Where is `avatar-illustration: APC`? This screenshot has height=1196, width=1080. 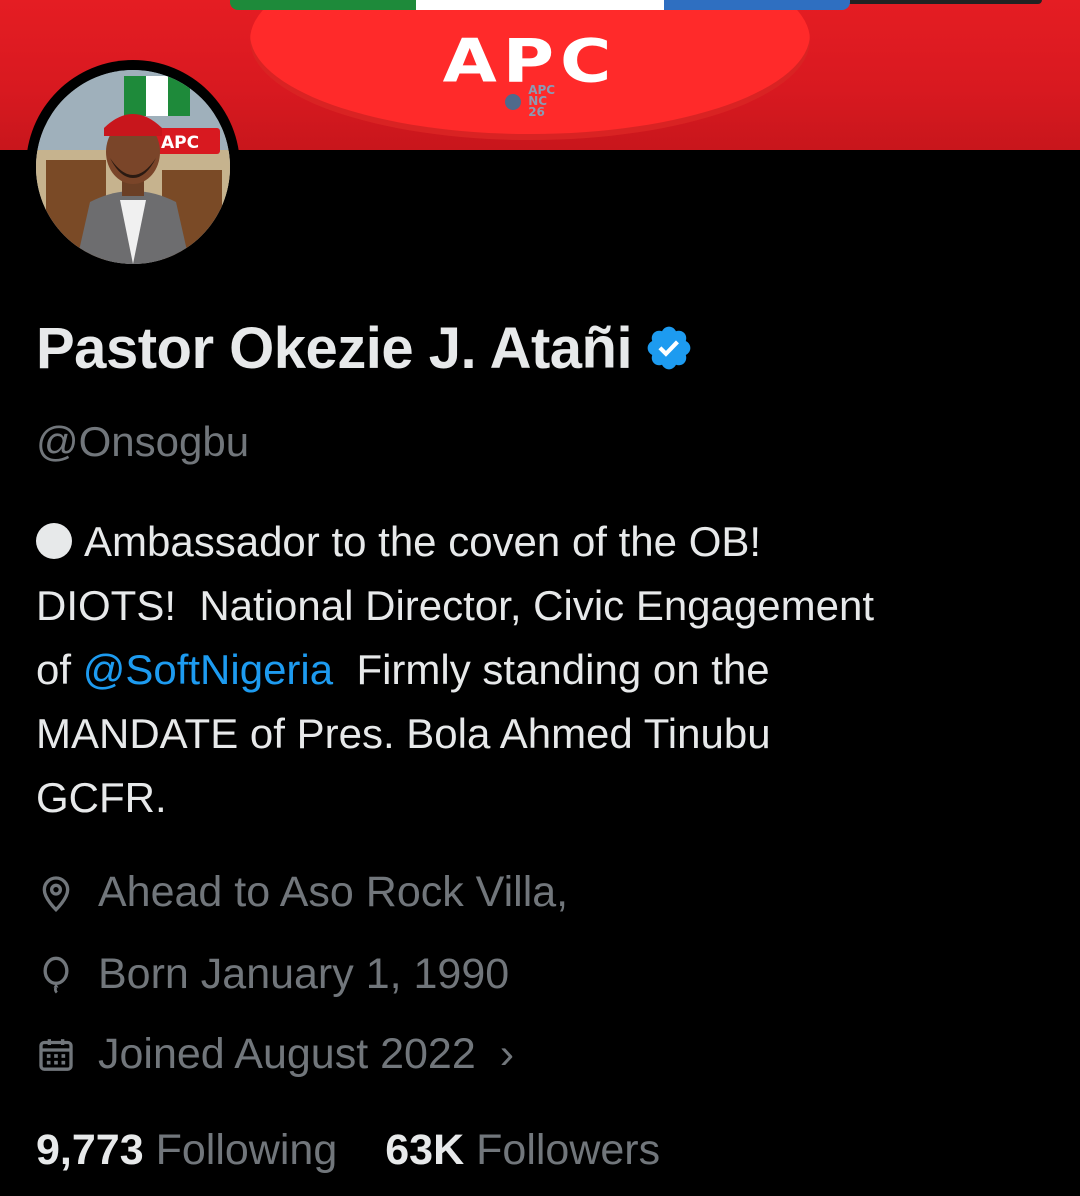
avatar-illustration: APC is located at coordinates (133, 167).